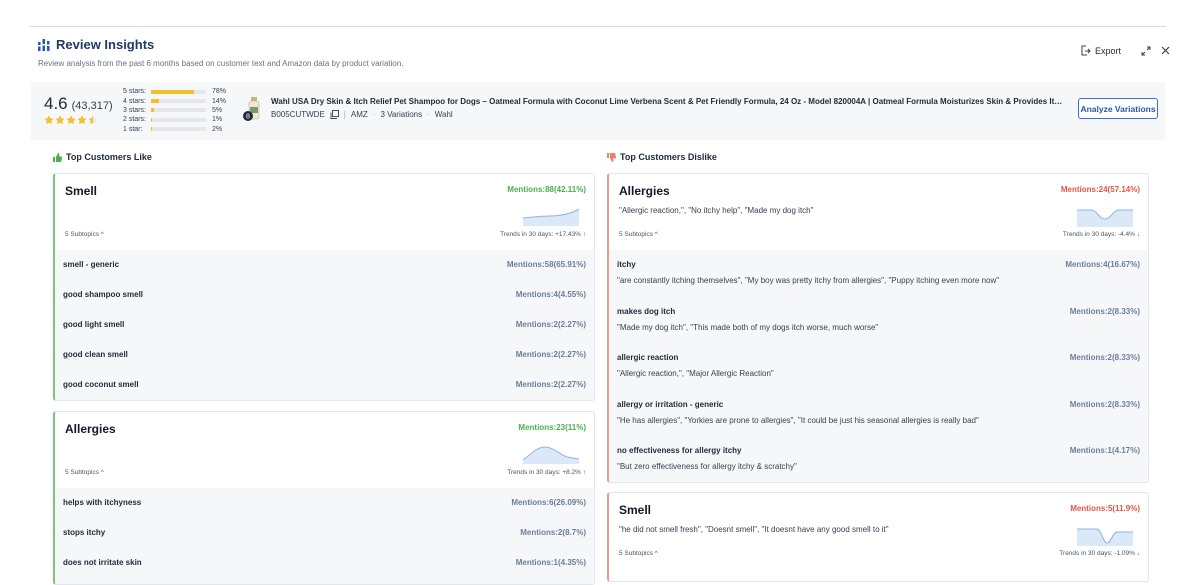  What do you see at coordinates (56, 103) in the screenshot?
I see `rating-value: 4.6` at bounding box center [56, 103].